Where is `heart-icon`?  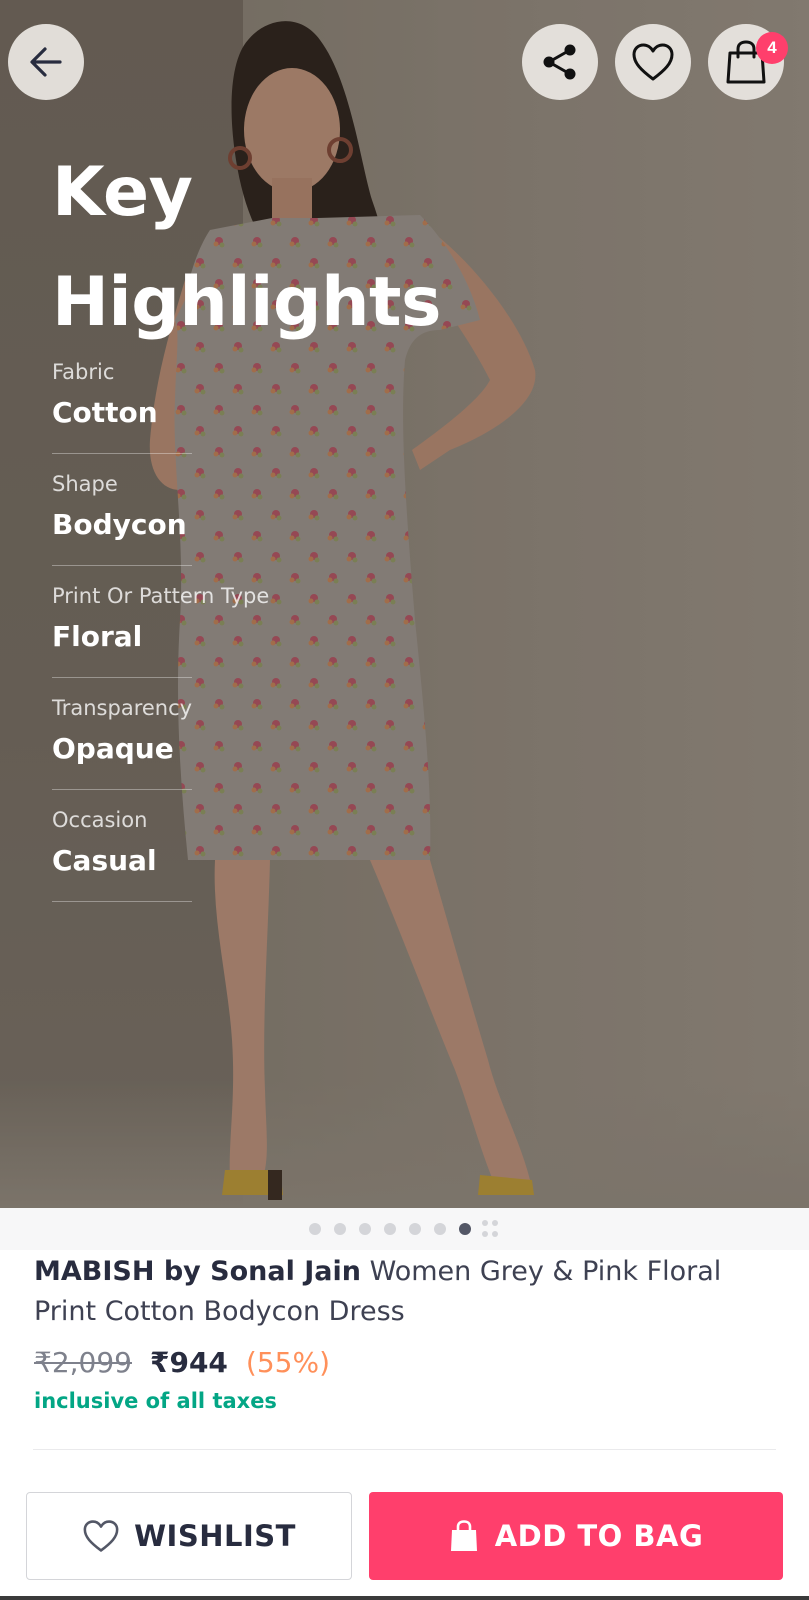
heart-icon is located at coordinates (653, 62).